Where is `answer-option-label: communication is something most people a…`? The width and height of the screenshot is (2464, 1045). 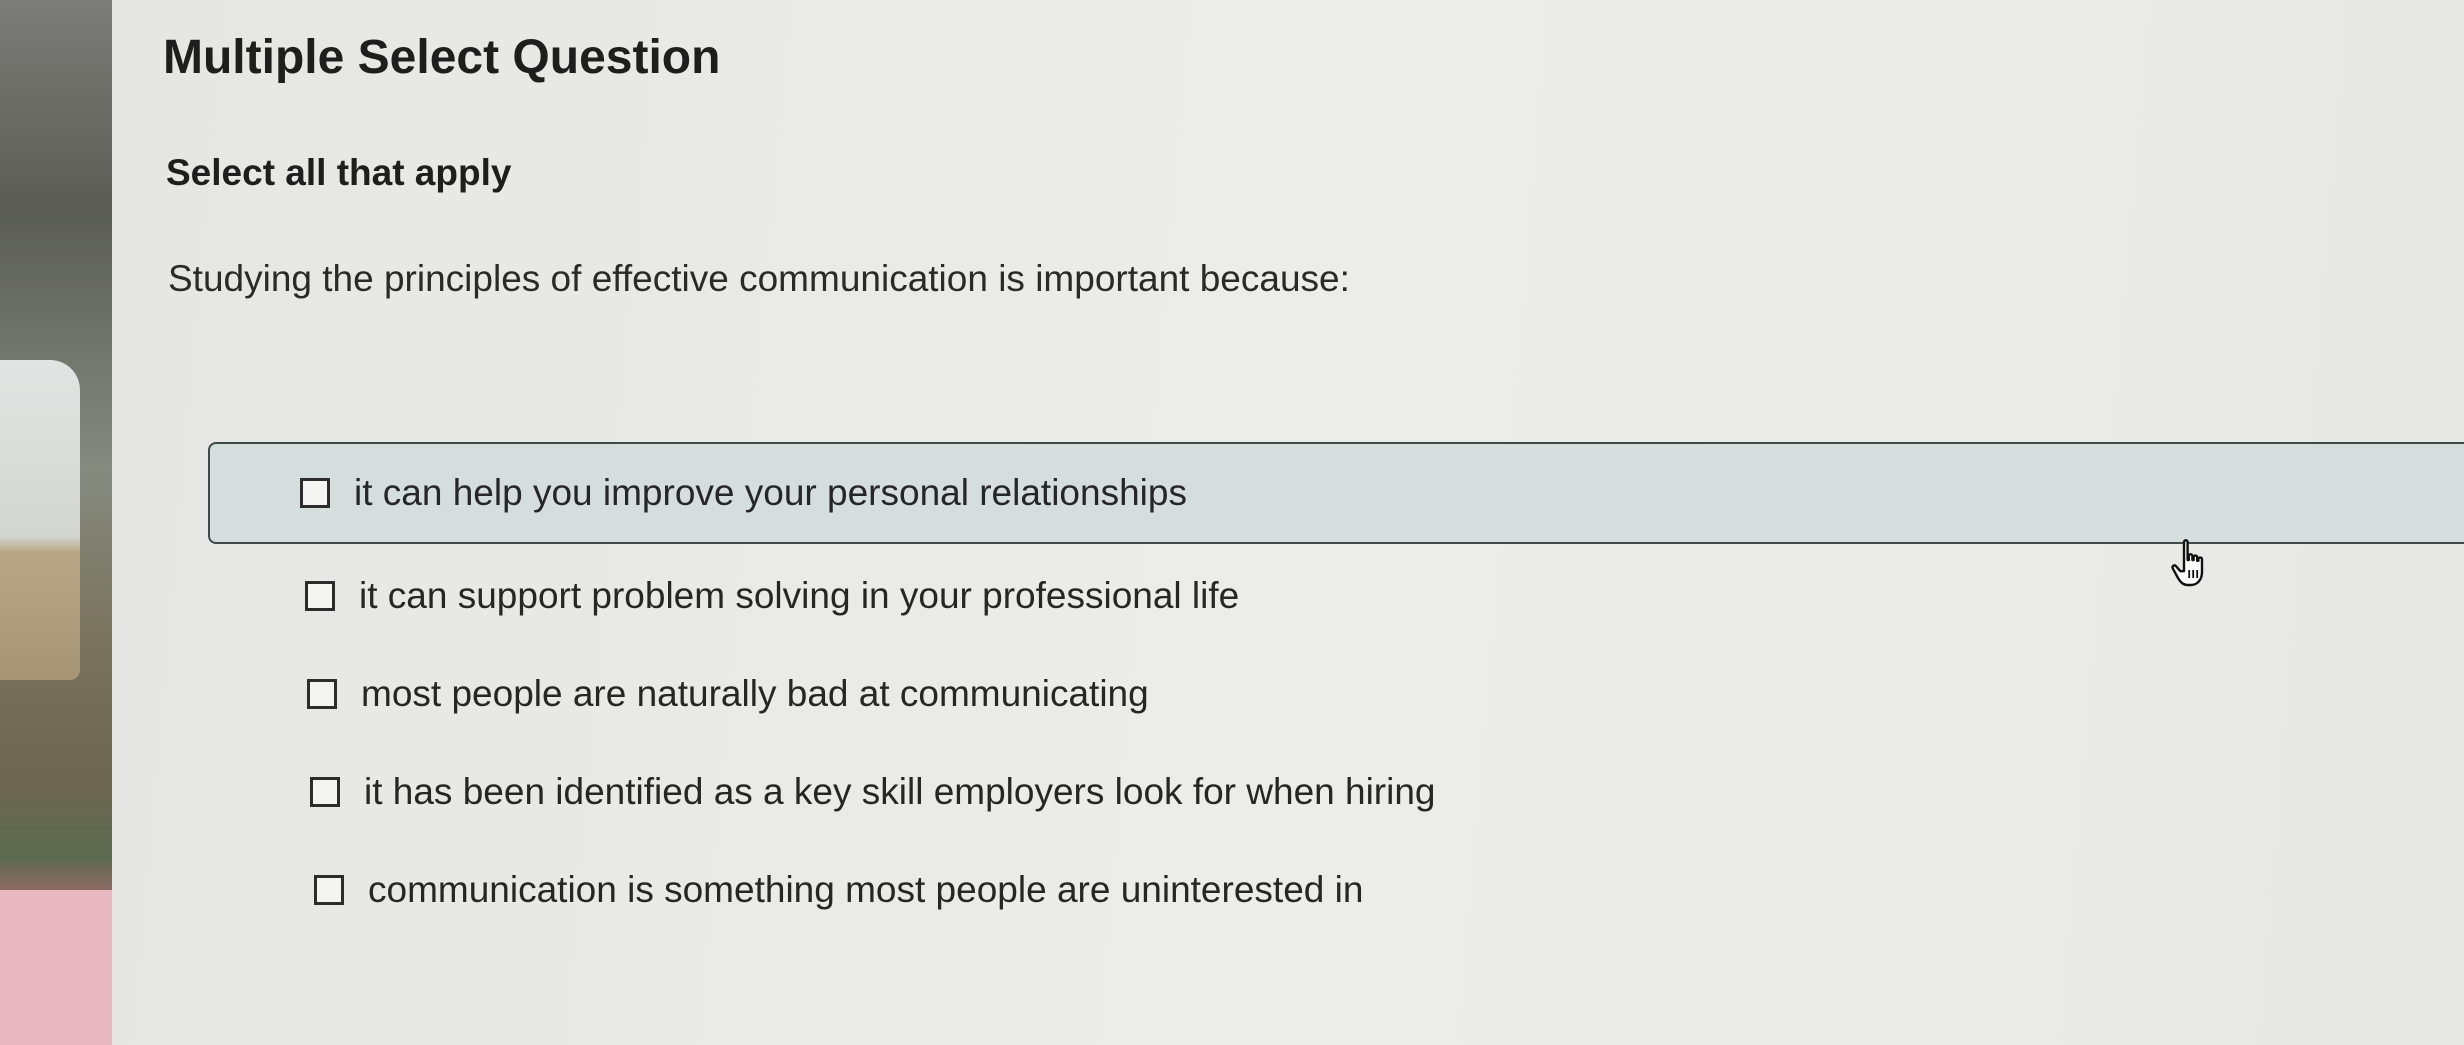 answer-option-label: communication is something most people a… is located at coordinates (866, 889).